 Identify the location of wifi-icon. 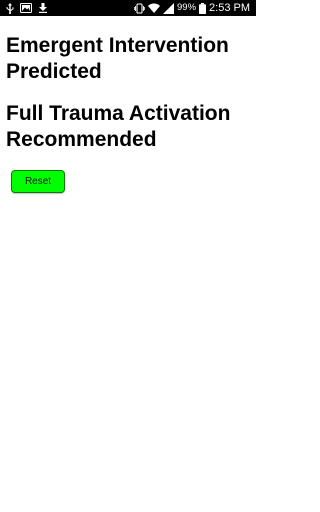
(154, 8).